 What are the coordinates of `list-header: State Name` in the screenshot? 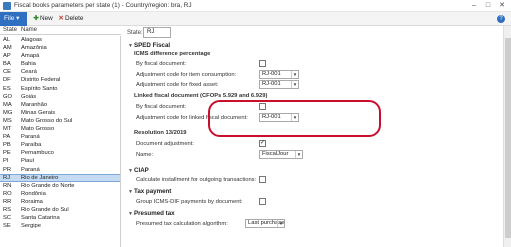 It's located at (60, 30).